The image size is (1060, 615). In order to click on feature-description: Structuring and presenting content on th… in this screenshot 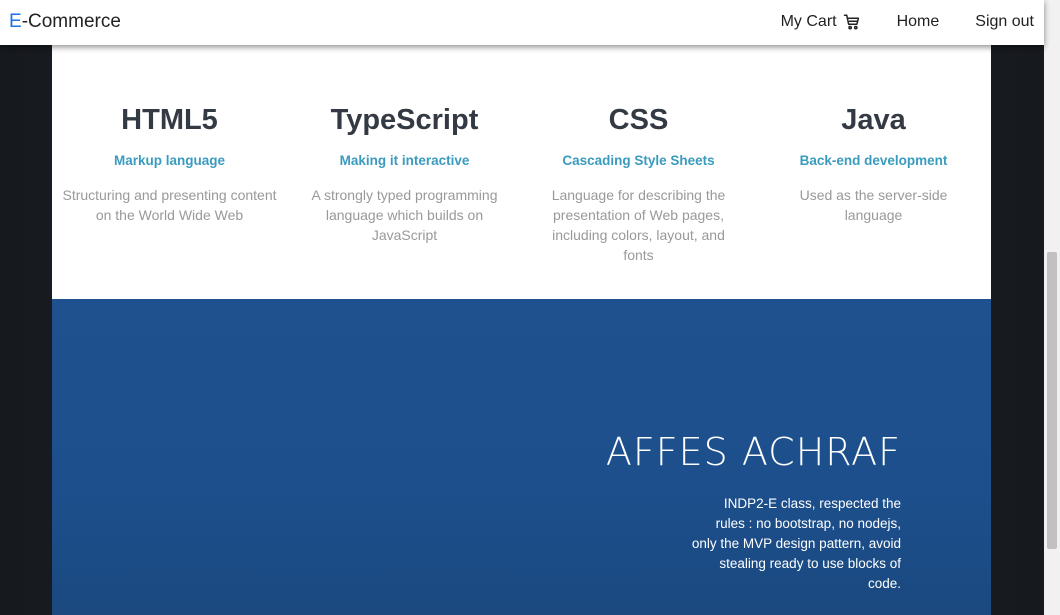, I will do `click(169, 205)`.